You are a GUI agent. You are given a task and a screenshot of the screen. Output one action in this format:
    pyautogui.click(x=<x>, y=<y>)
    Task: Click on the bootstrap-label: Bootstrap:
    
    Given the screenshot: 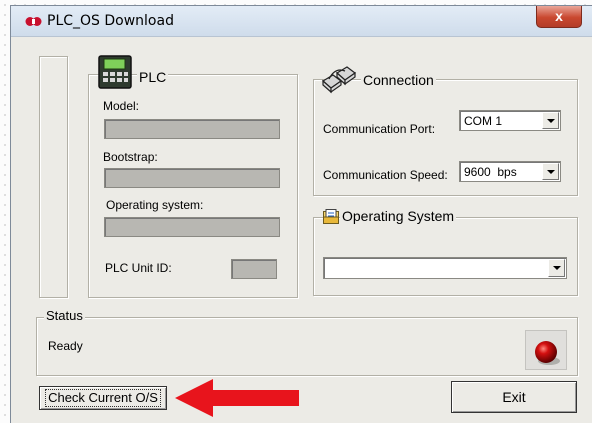 What is the action you would take?
    pyautogui.click(x=130, y=157)
    